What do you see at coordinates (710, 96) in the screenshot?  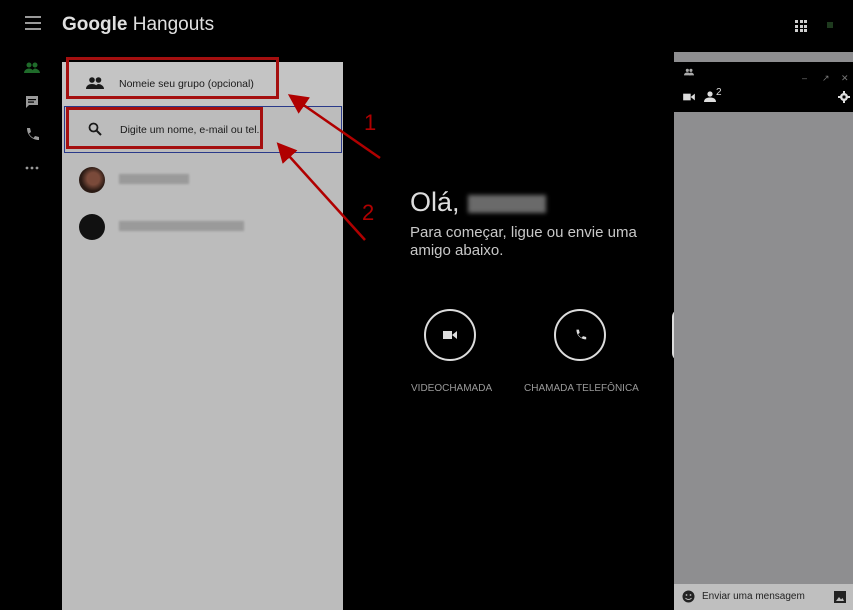 I see `person-icon` at bounding box center [710, 96].